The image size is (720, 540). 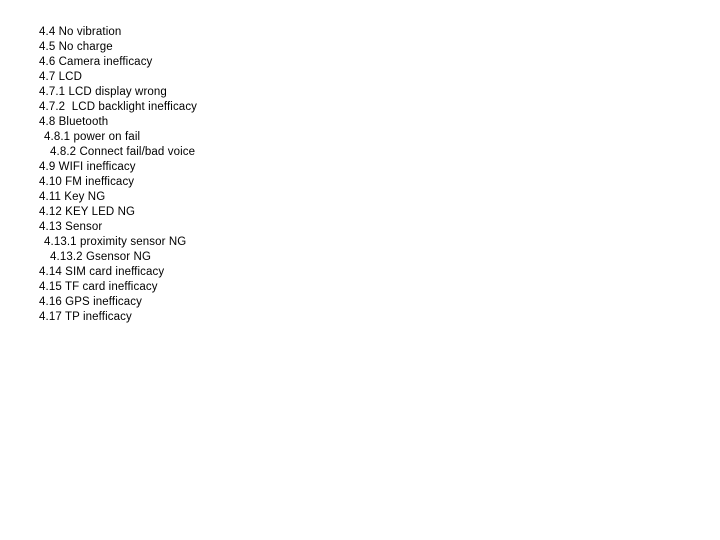 I want to click on outline-item: 4.10 FM inefficacy, so click(x=87, y=182).